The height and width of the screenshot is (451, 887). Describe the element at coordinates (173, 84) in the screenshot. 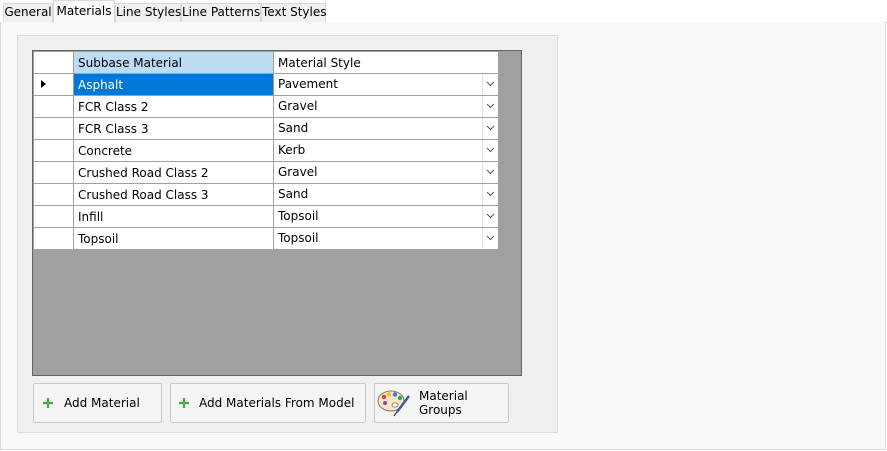

I see `material-cell: Asphalt` at that location.